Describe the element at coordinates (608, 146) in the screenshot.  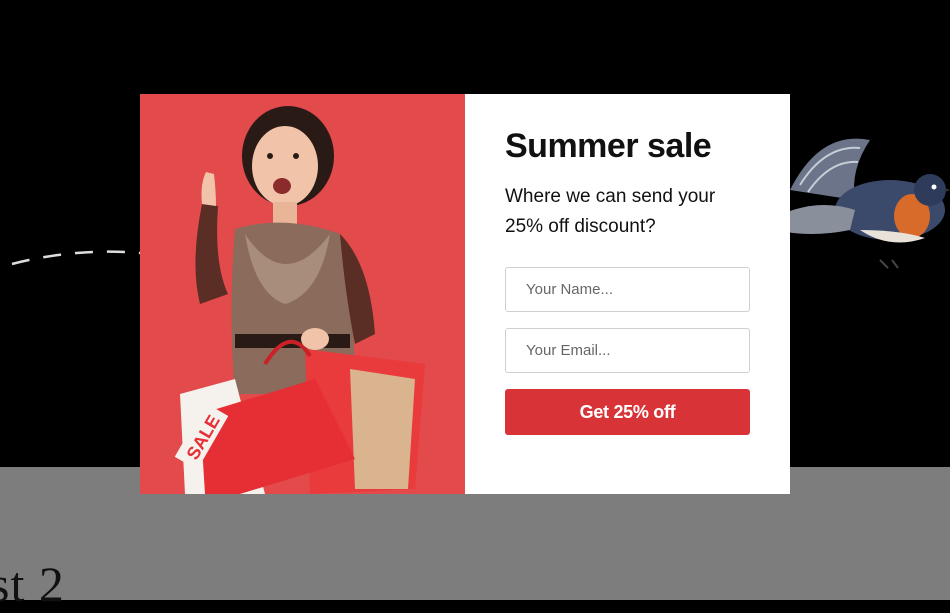
I see `popup-title: Summer sale` at that location.